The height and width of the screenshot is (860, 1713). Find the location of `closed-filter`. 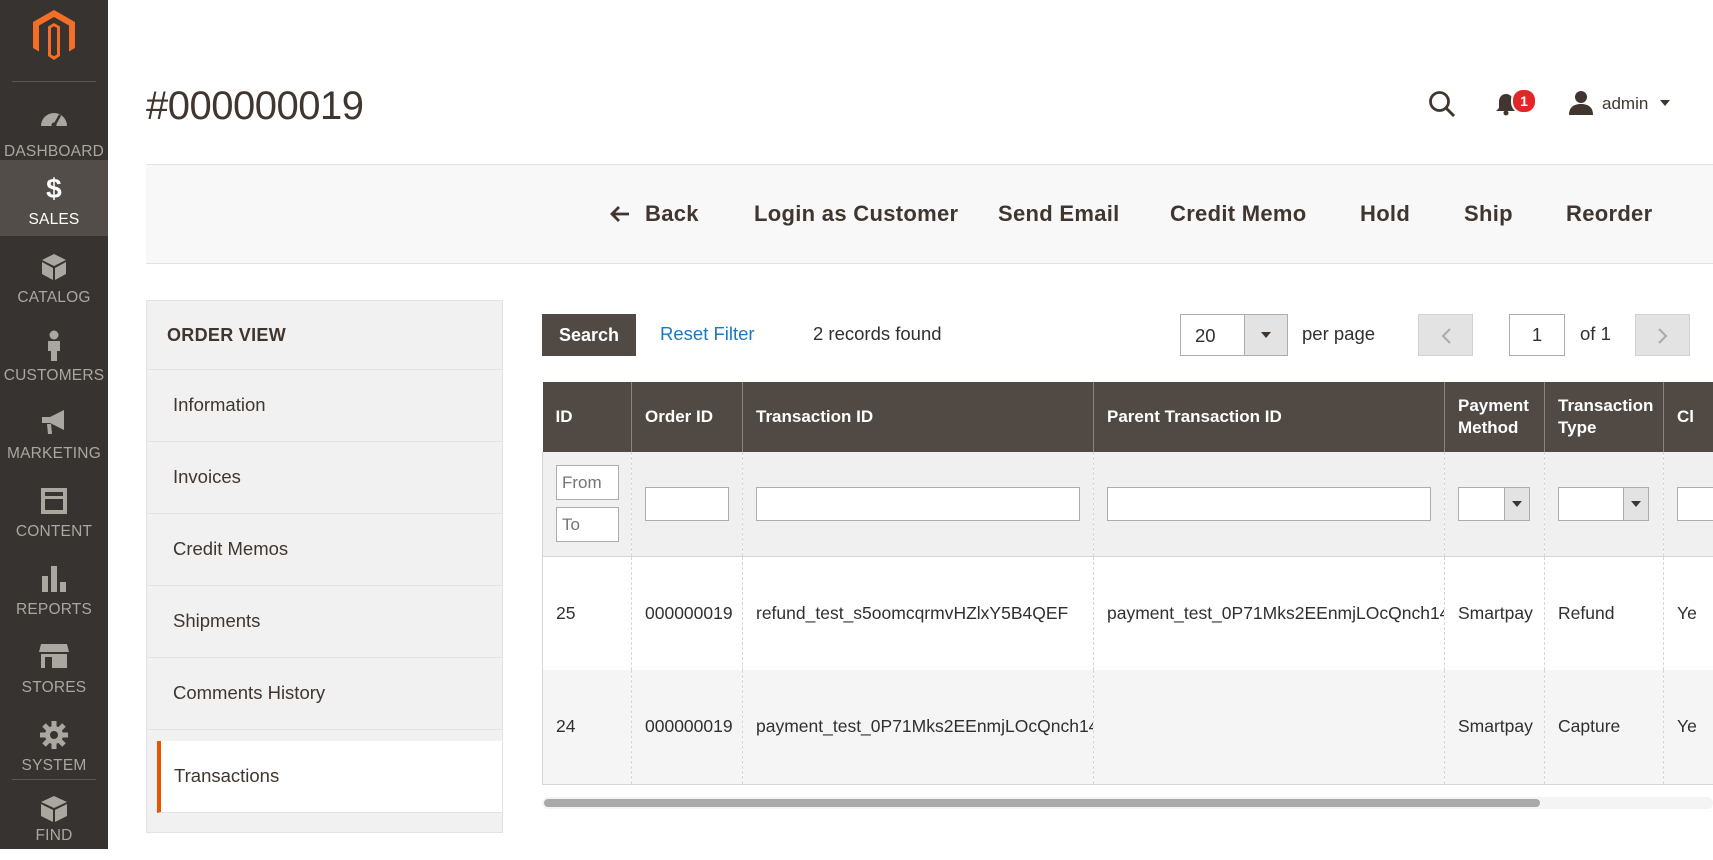

closed-filter is located at coordinates (1695, 504).